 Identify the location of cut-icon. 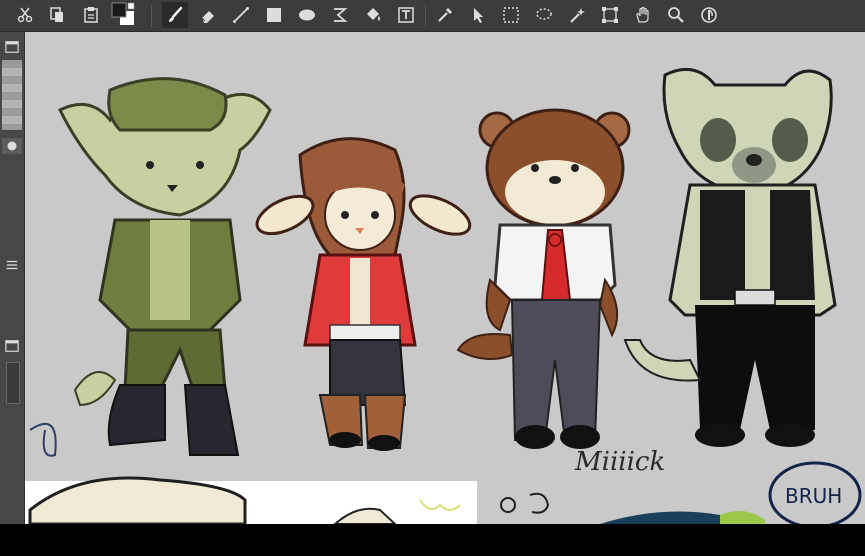
(25, 15).